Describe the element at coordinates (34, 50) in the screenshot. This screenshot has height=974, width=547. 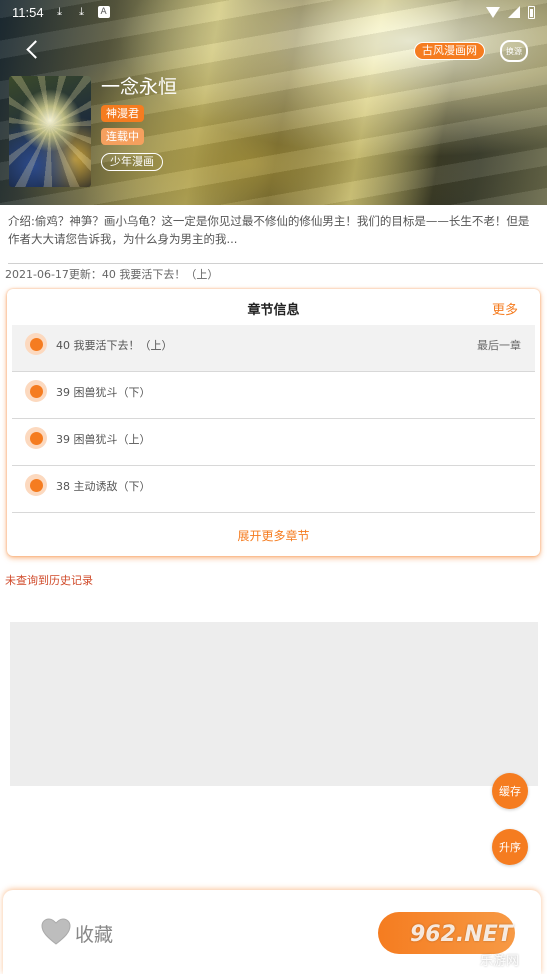
I see `back-button` at that location.